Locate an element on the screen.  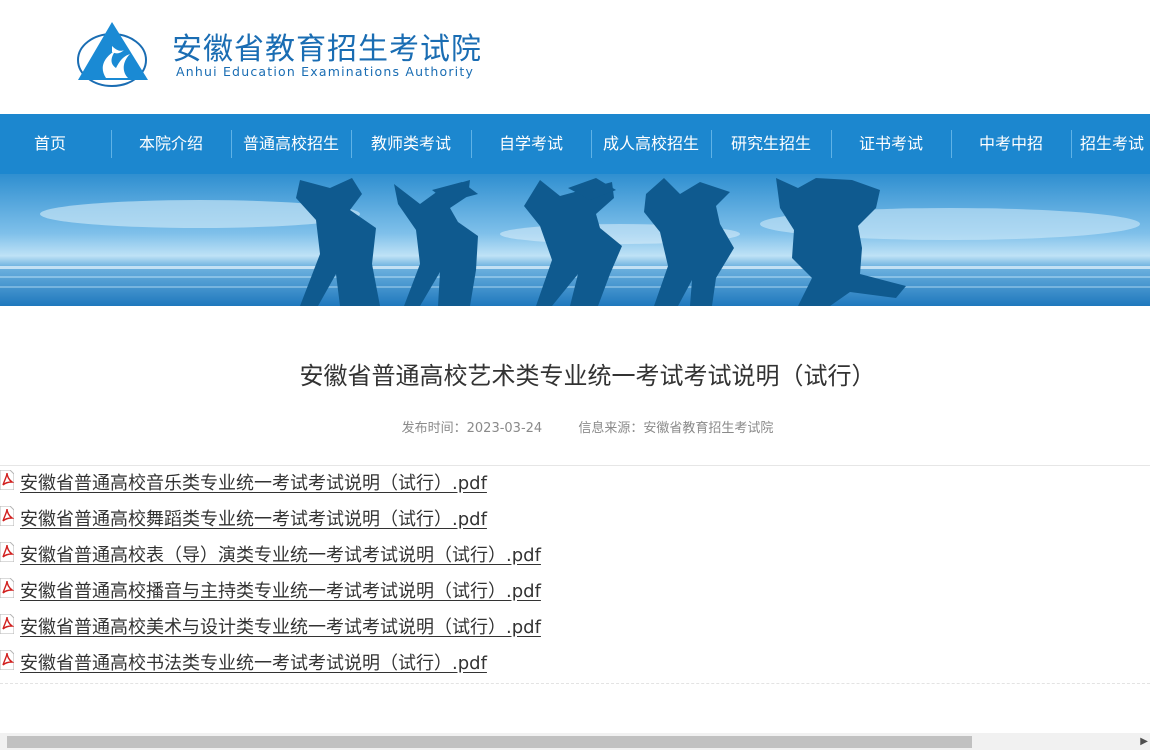
attachment-link-performance: 安徽省普通高校表（导）演类专业统一考试考试说明（试行）.pdf is located at coordinates (280, 556).